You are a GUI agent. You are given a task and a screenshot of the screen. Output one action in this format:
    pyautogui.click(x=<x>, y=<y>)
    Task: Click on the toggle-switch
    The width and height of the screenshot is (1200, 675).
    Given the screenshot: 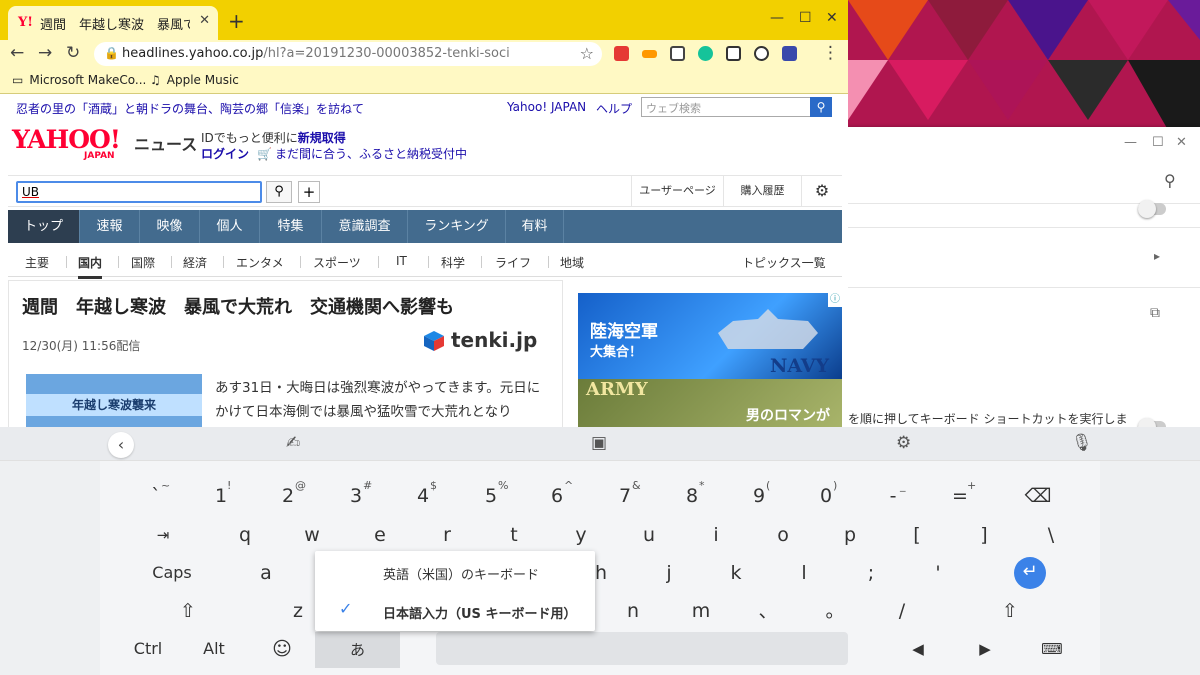 What is the action you would take?
    pyautogui.click(x=1152, y=209)
    